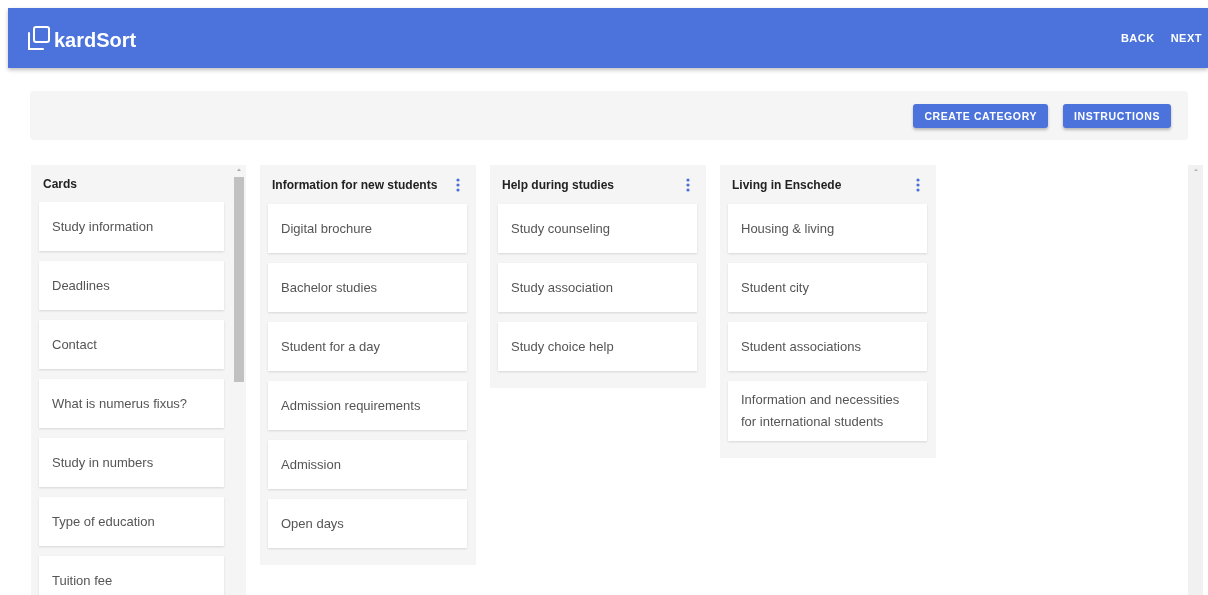 The height and width of the screenshot is (595, 1208). I want to click on card: Study in numbers, so click(131, 462).